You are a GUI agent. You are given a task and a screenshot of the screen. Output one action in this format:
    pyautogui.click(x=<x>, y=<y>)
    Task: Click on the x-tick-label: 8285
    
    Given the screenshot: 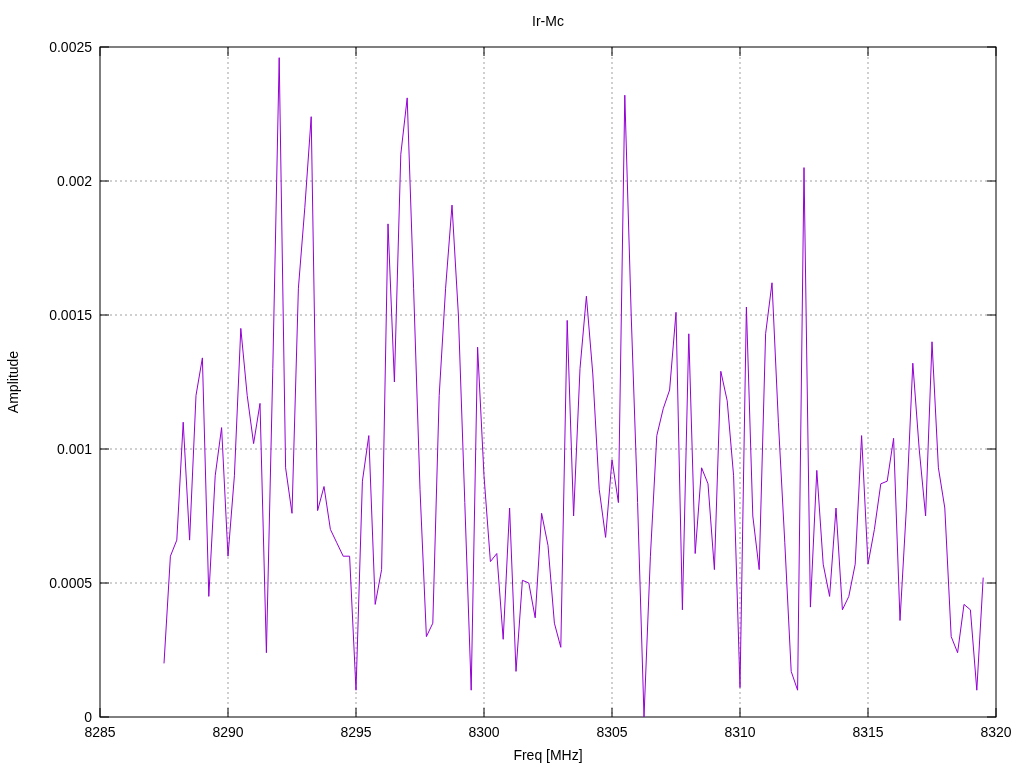 What is the action you would take?
    pyautogui.click(x=100, y=732)
    